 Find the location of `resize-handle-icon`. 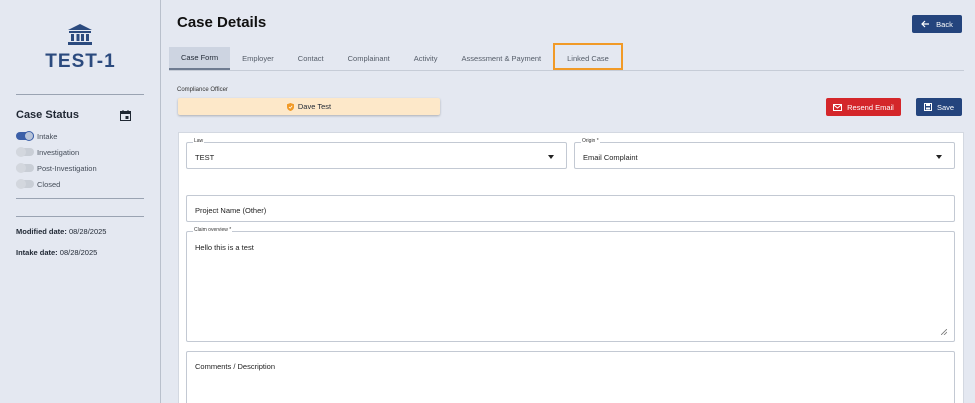

resize-handle-icon is located at coordinates (944, 332).